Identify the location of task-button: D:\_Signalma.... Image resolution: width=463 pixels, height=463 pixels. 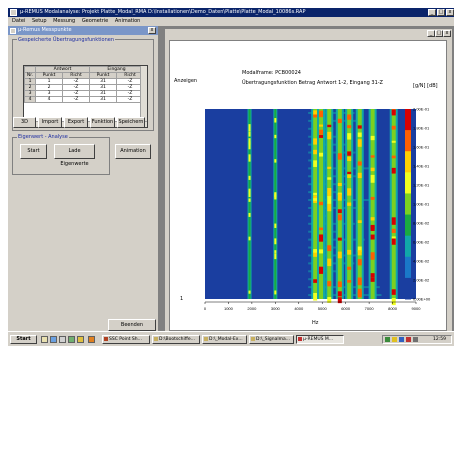
(271, 339).